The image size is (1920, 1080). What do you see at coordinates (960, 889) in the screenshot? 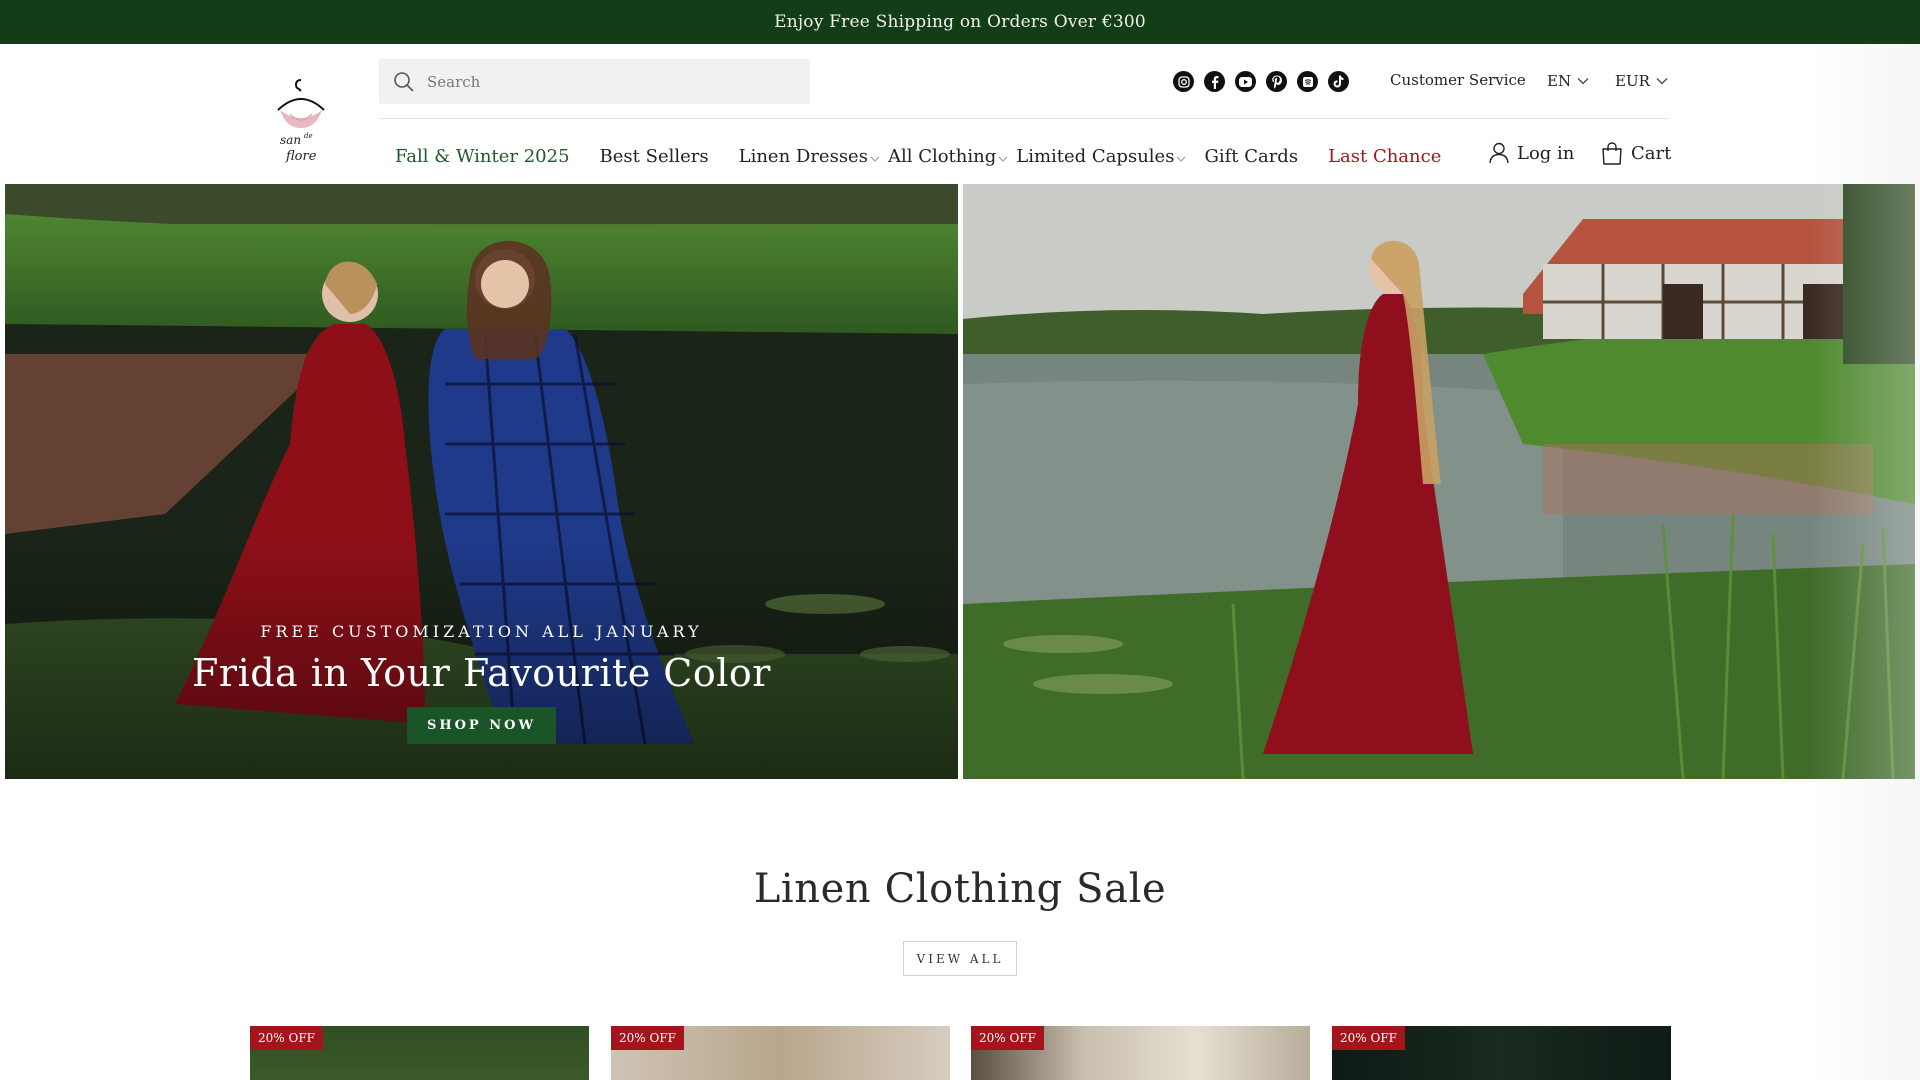
I see `section-title: Linen Clothing Sale` at bounding box center [960, 889].